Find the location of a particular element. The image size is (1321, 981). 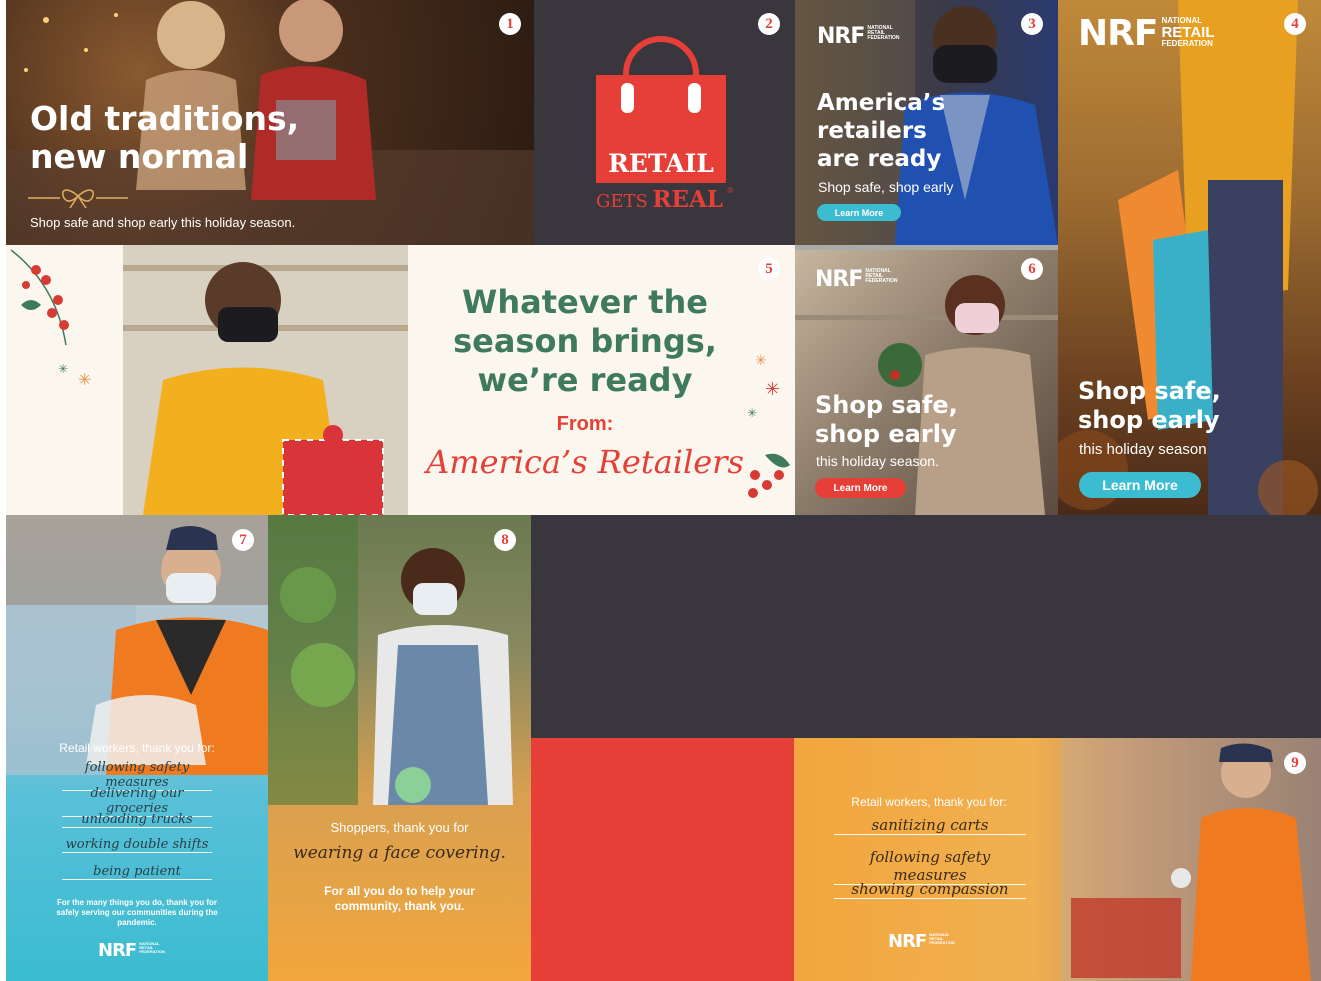

tile-4-learn-more-button: Learn More is located at coordinates (1140, 485).